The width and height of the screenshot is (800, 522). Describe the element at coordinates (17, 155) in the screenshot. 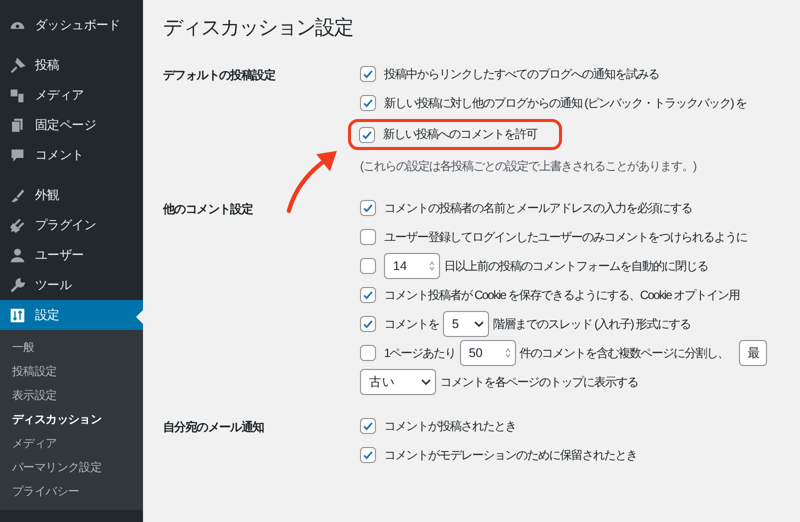

I see `comment-icon` at that location.